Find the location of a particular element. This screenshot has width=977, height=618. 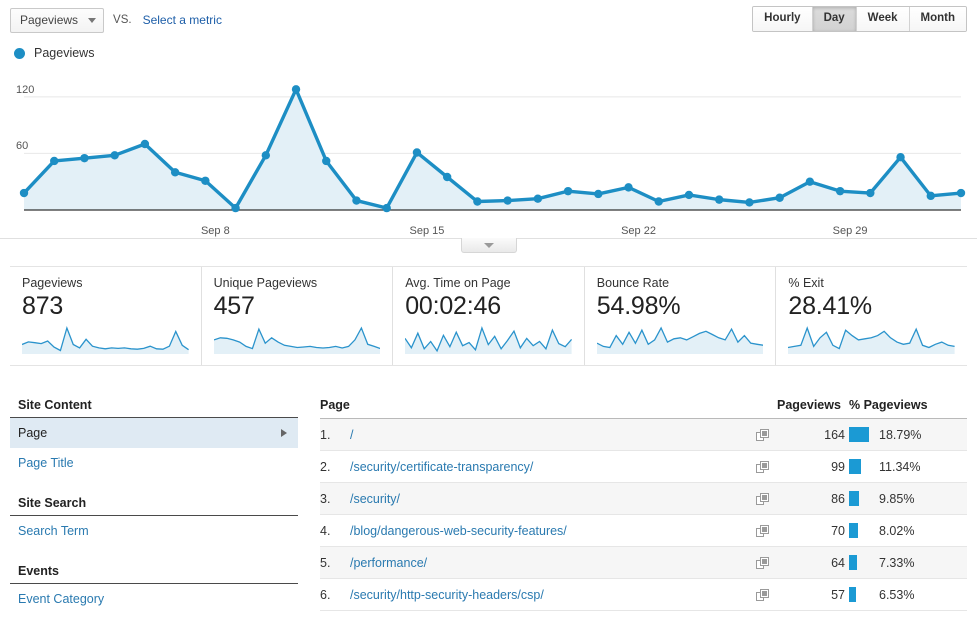

row-index: 2. is located at coordinates (335, 466).